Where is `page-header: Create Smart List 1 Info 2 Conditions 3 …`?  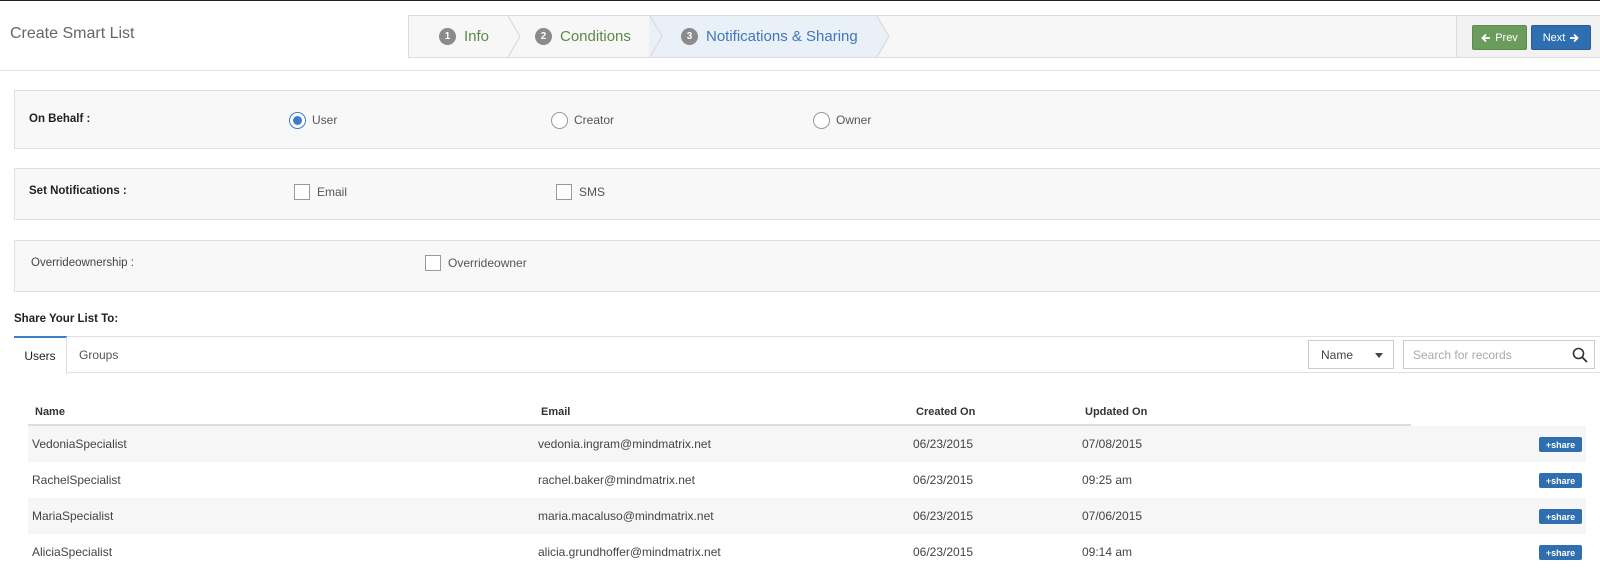 page-header: Create Smart List 1 Info 2 Conditions 3 … is located at coordinates (800, 36).